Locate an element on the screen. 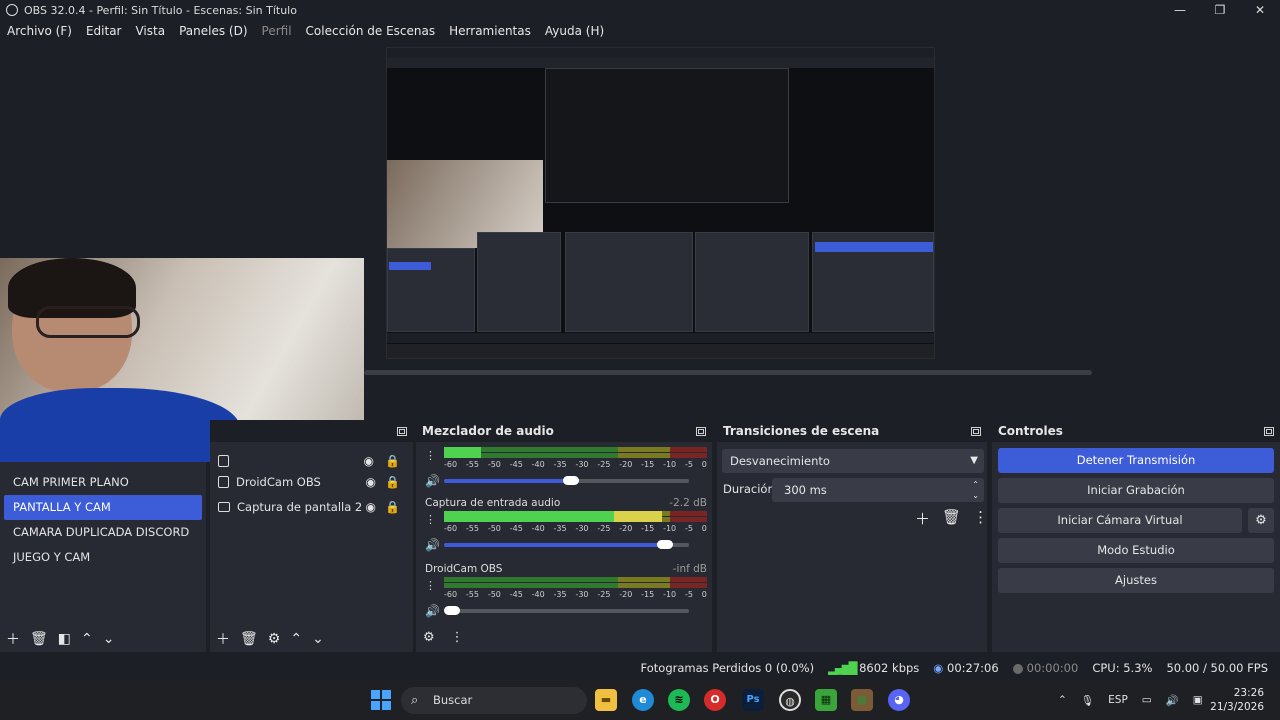  scale-tick: -15 is located at coordinates (648, 594).